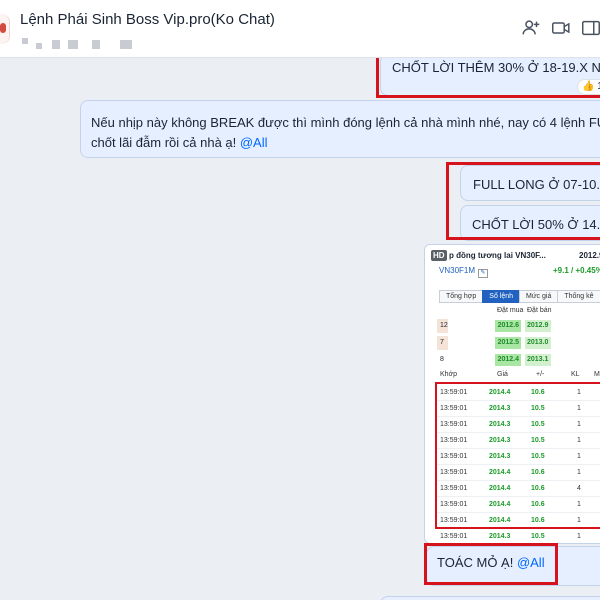 The image size is (600, 600). Describe the element at coordinates (538, 360) in the screenshot. I see `orderbook-ask: 2013.1` at that location.